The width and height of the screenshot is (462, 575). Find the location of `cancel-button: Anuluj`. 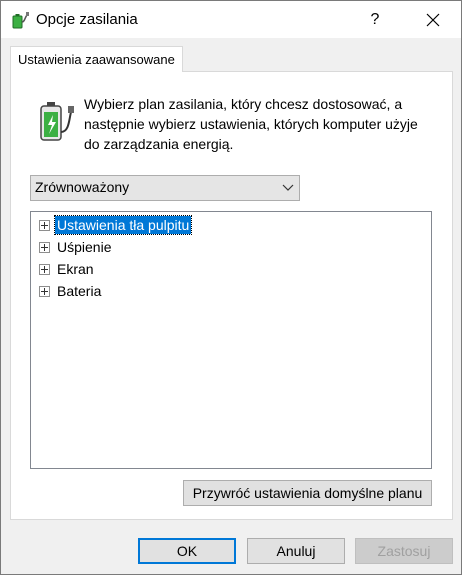

cancel-button: Anuluj is located at coordinates (296, 551).